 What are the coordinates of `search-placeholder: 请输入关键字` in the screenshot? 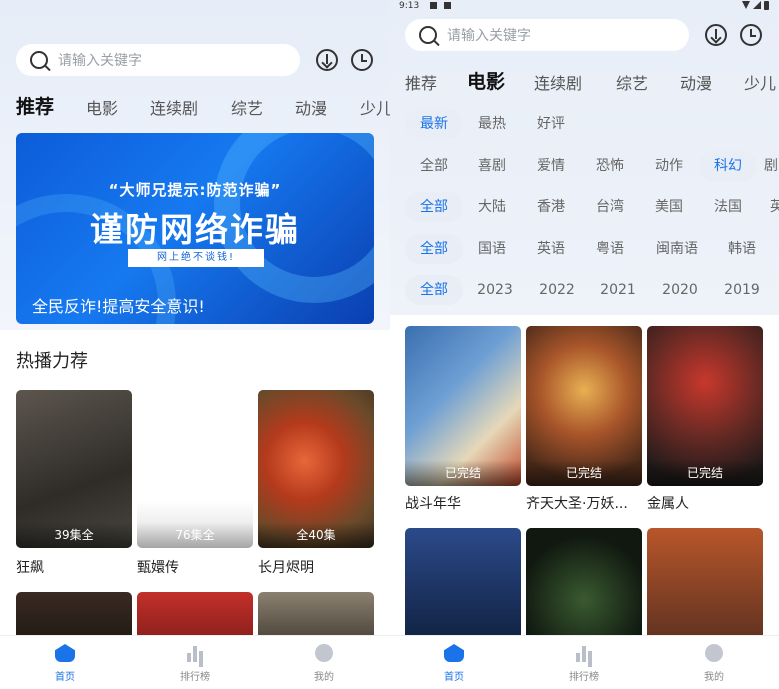 It's located at (100, 61).